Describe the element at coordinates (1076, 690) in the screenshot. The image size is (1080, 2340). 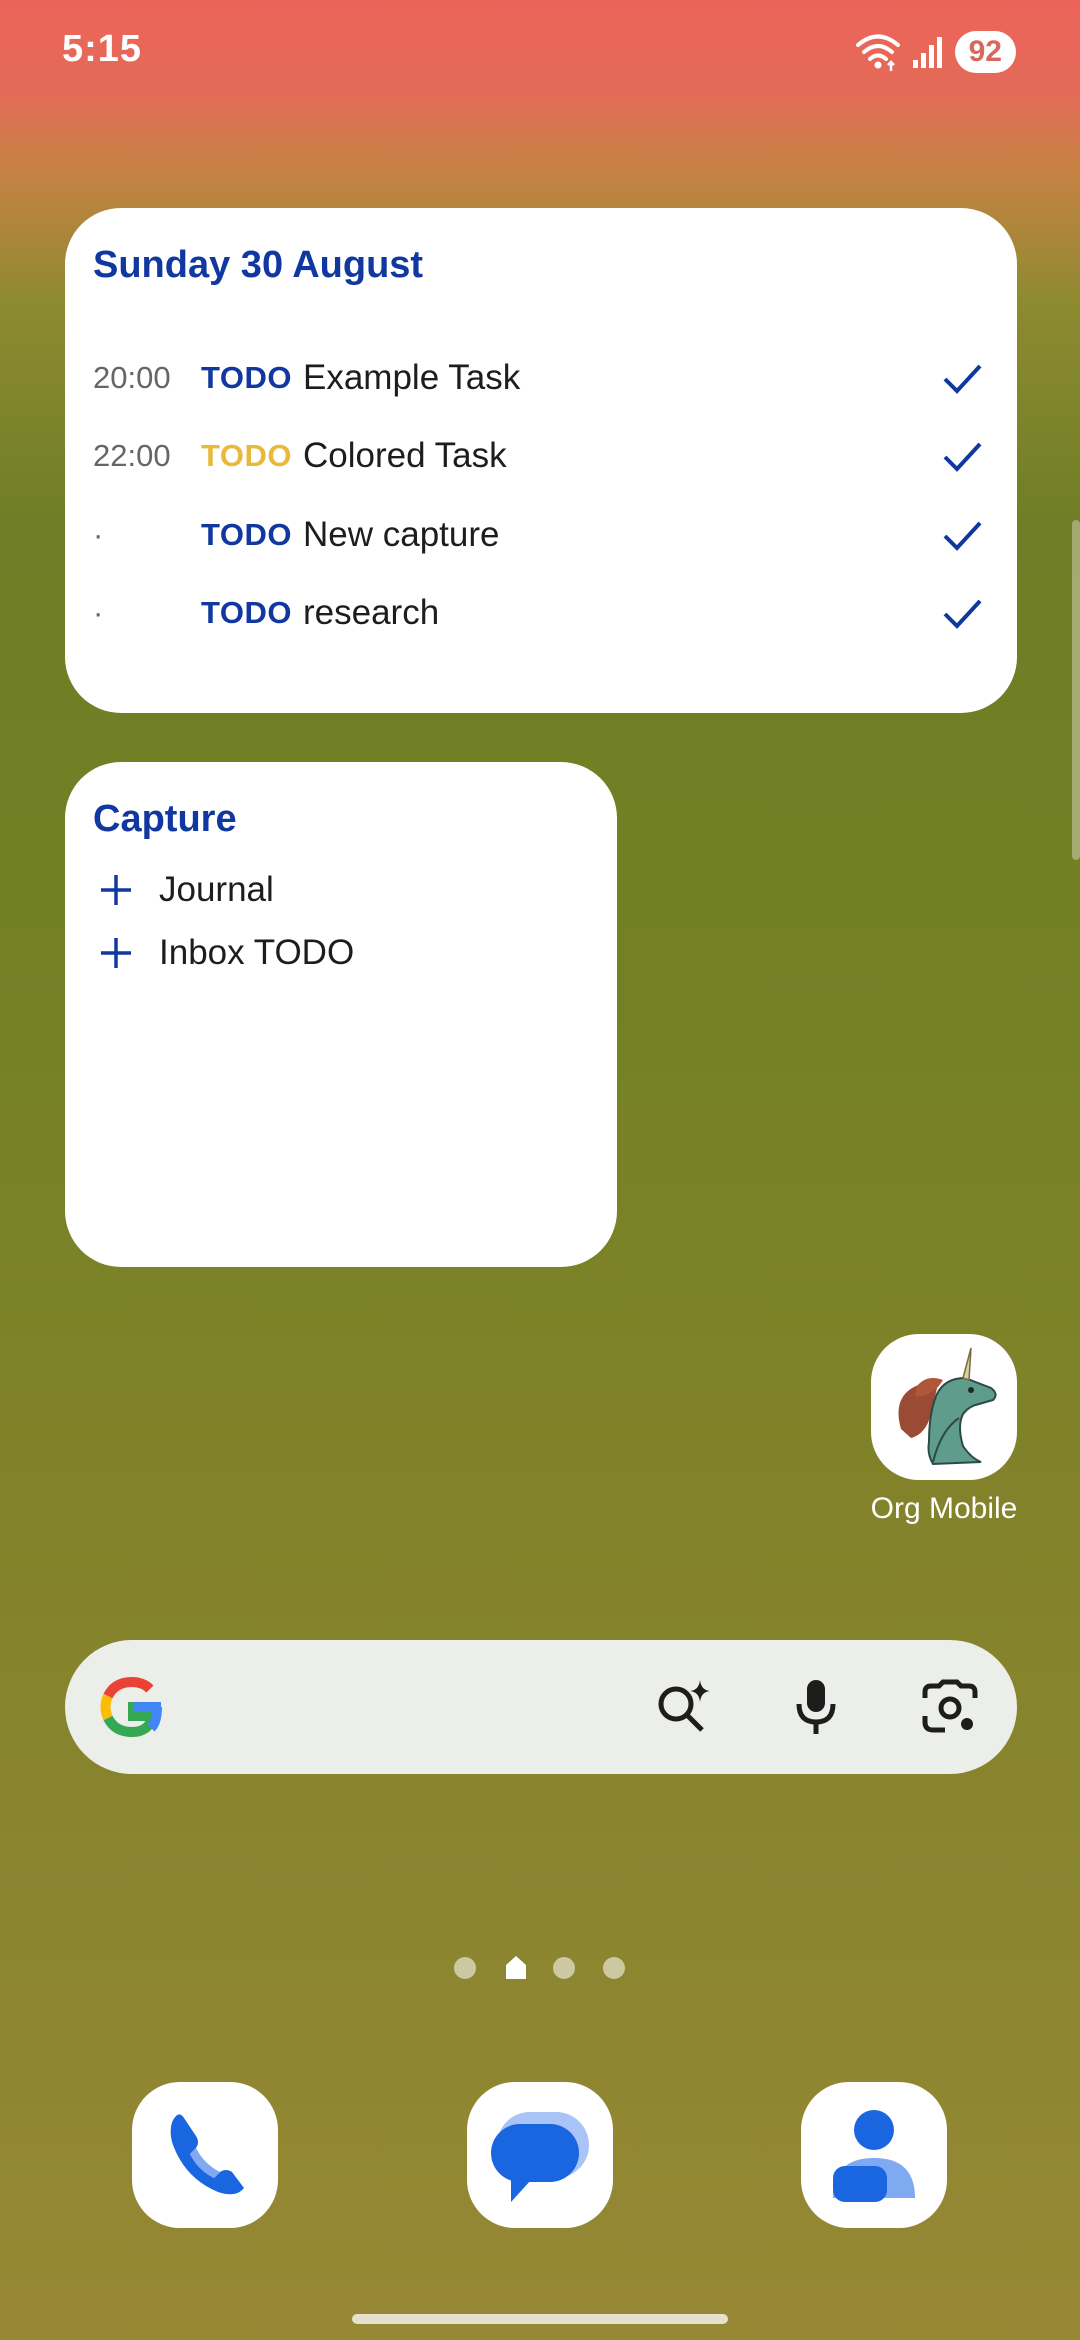
I see `edge-panel-handle` at that location.